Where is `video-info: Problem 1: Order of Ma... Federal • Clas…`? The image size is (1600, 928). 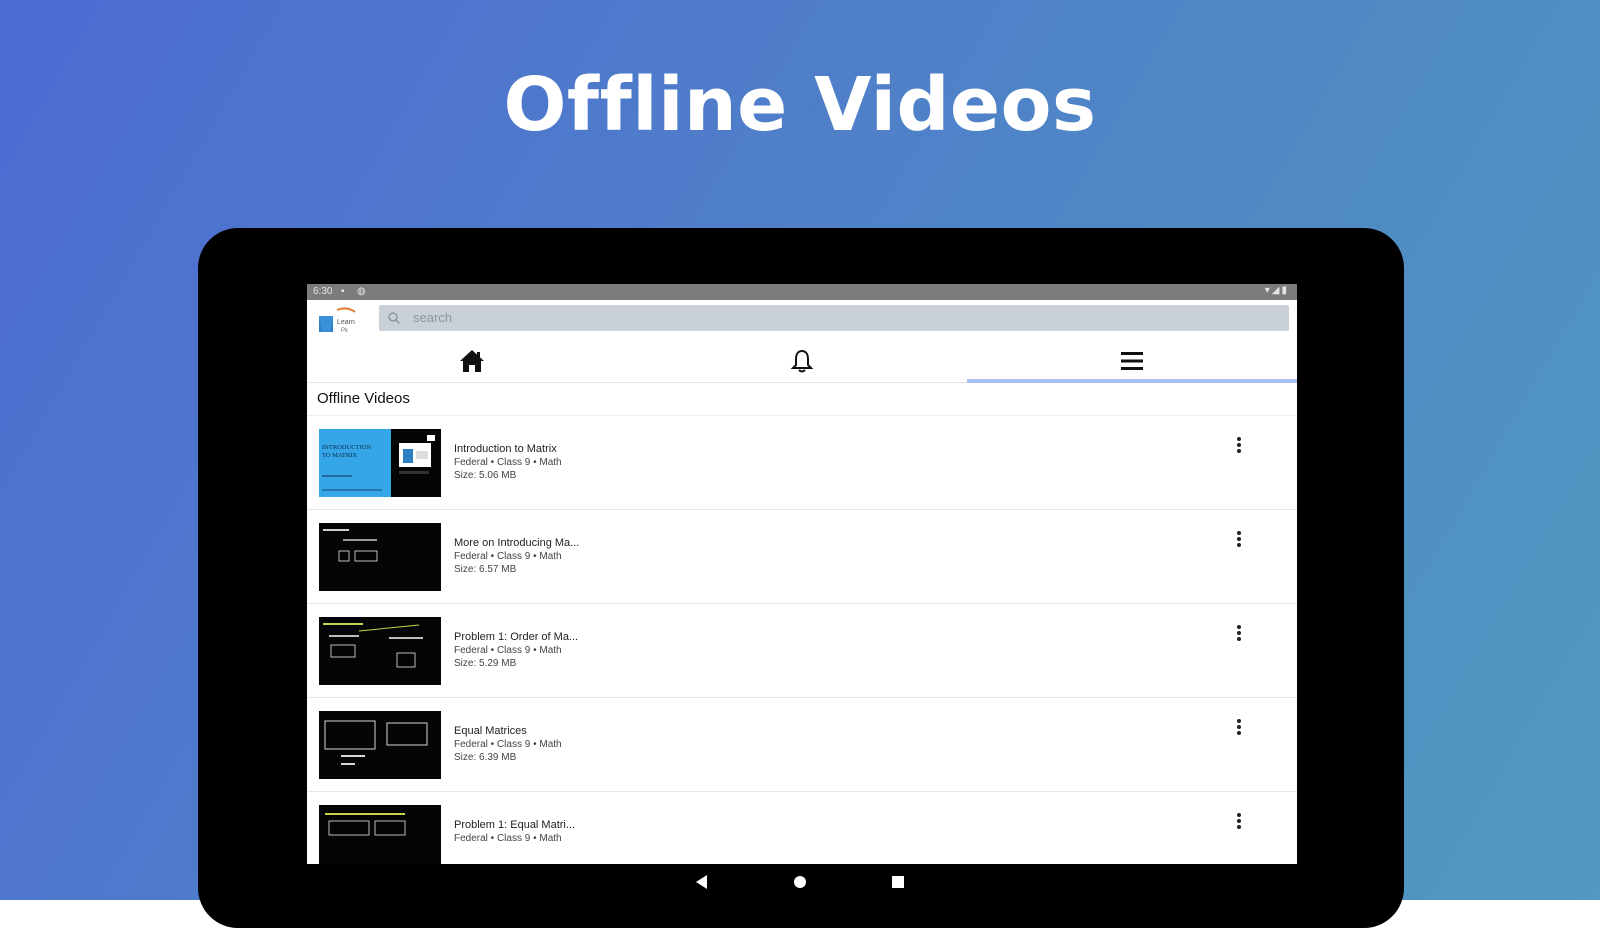 video-info: Problem 1: Order of Ma... Federal • Clas… is located at coordinates (516, 650).